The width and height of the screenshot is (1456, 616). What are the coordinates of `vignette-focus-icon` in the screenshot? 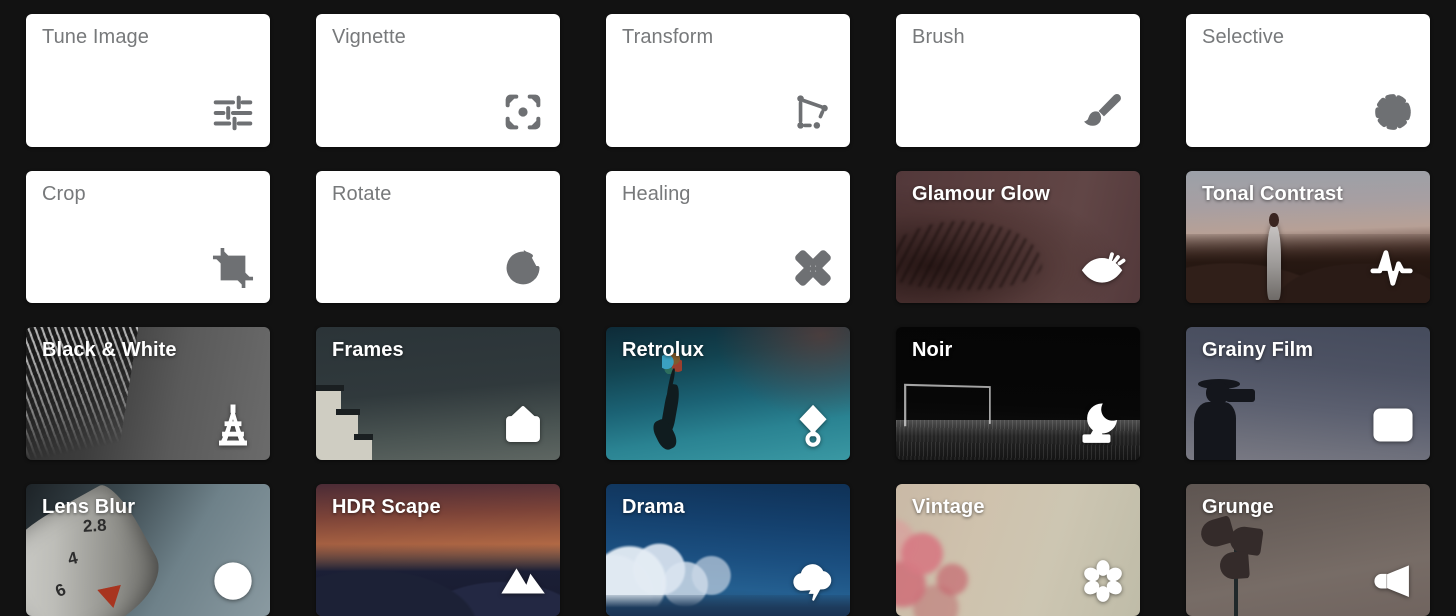 It's located at (523, 112).